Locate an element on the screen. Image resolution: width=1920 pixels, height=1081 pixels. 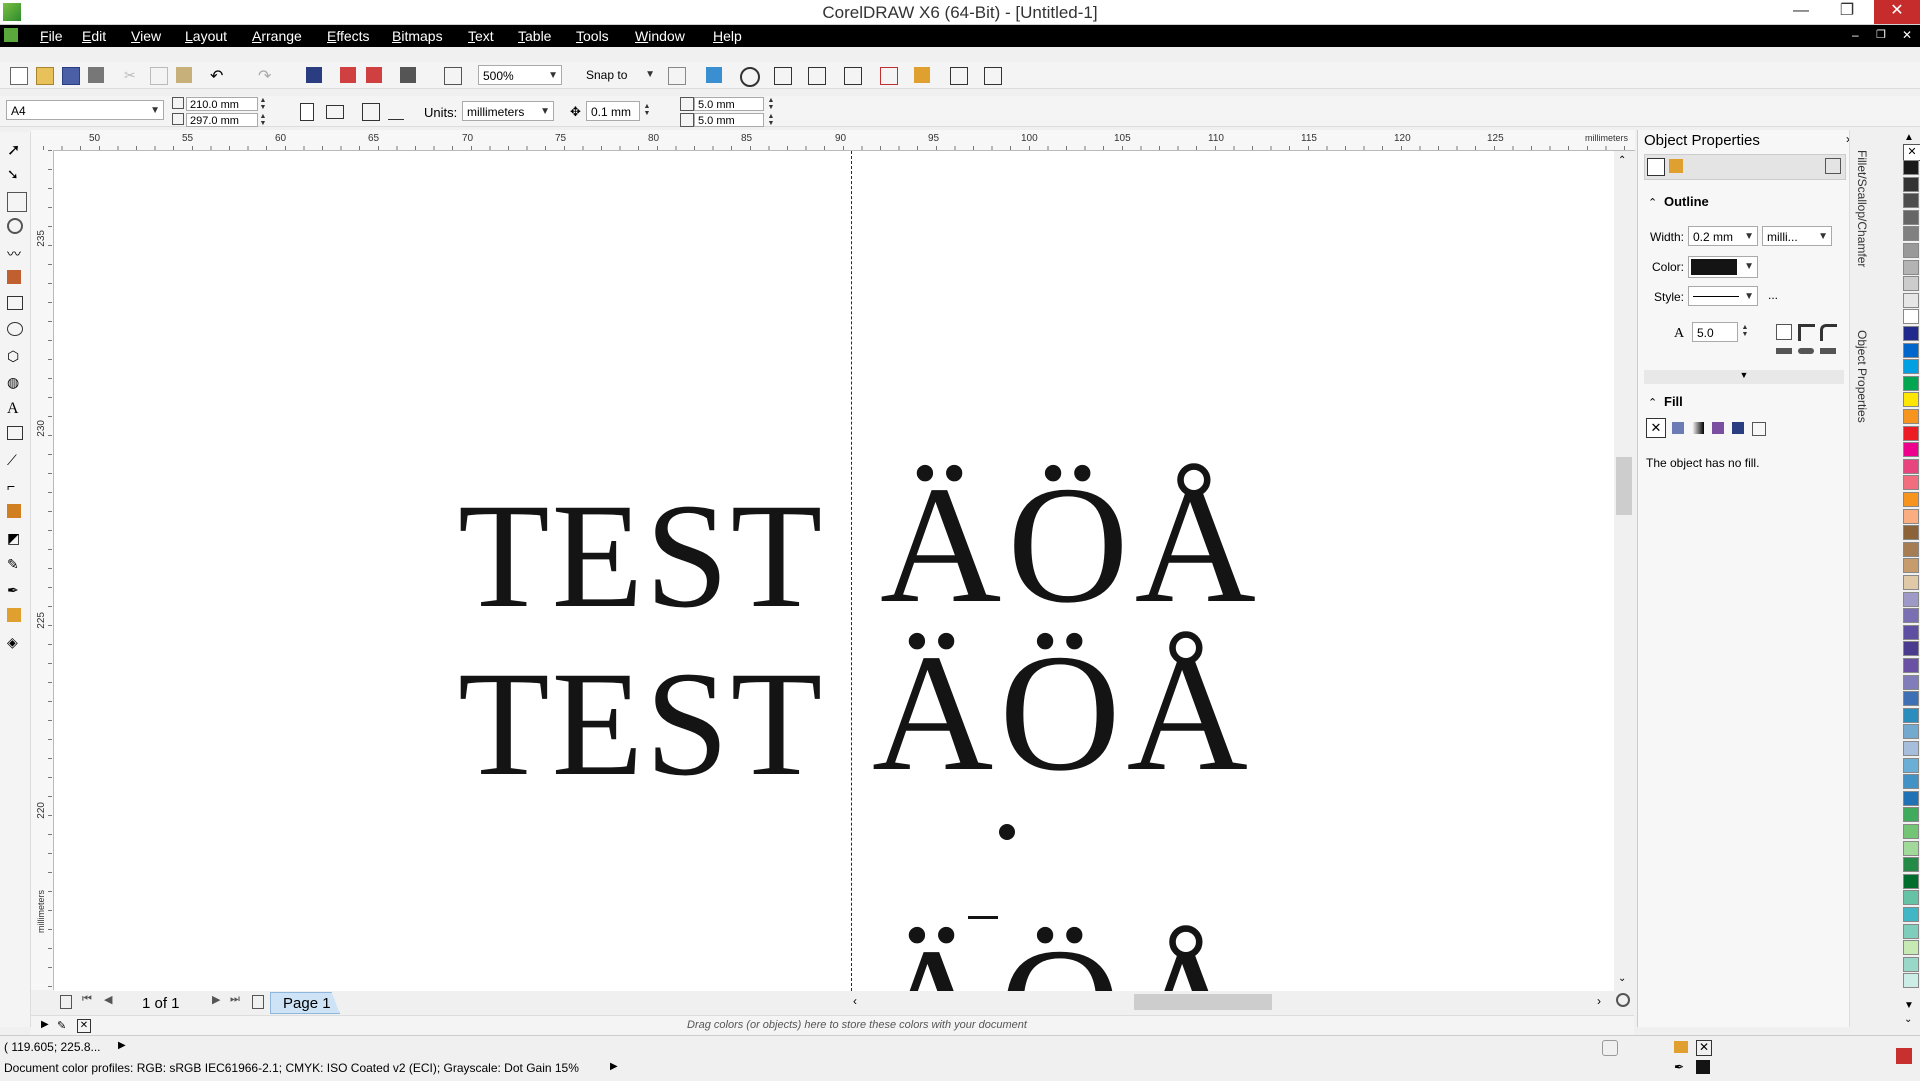
menu-table: Table is located at coordinates (534, 36).